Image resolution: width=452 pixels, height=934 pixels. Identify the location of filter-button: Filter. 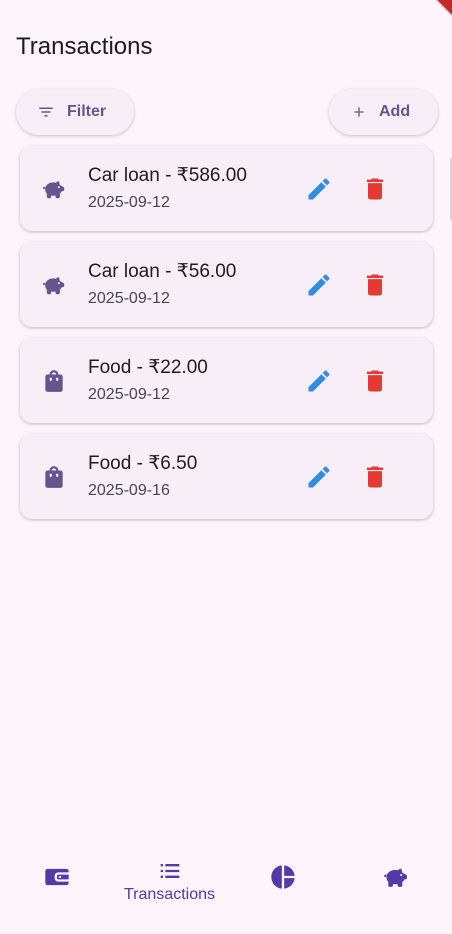
(75, 112).